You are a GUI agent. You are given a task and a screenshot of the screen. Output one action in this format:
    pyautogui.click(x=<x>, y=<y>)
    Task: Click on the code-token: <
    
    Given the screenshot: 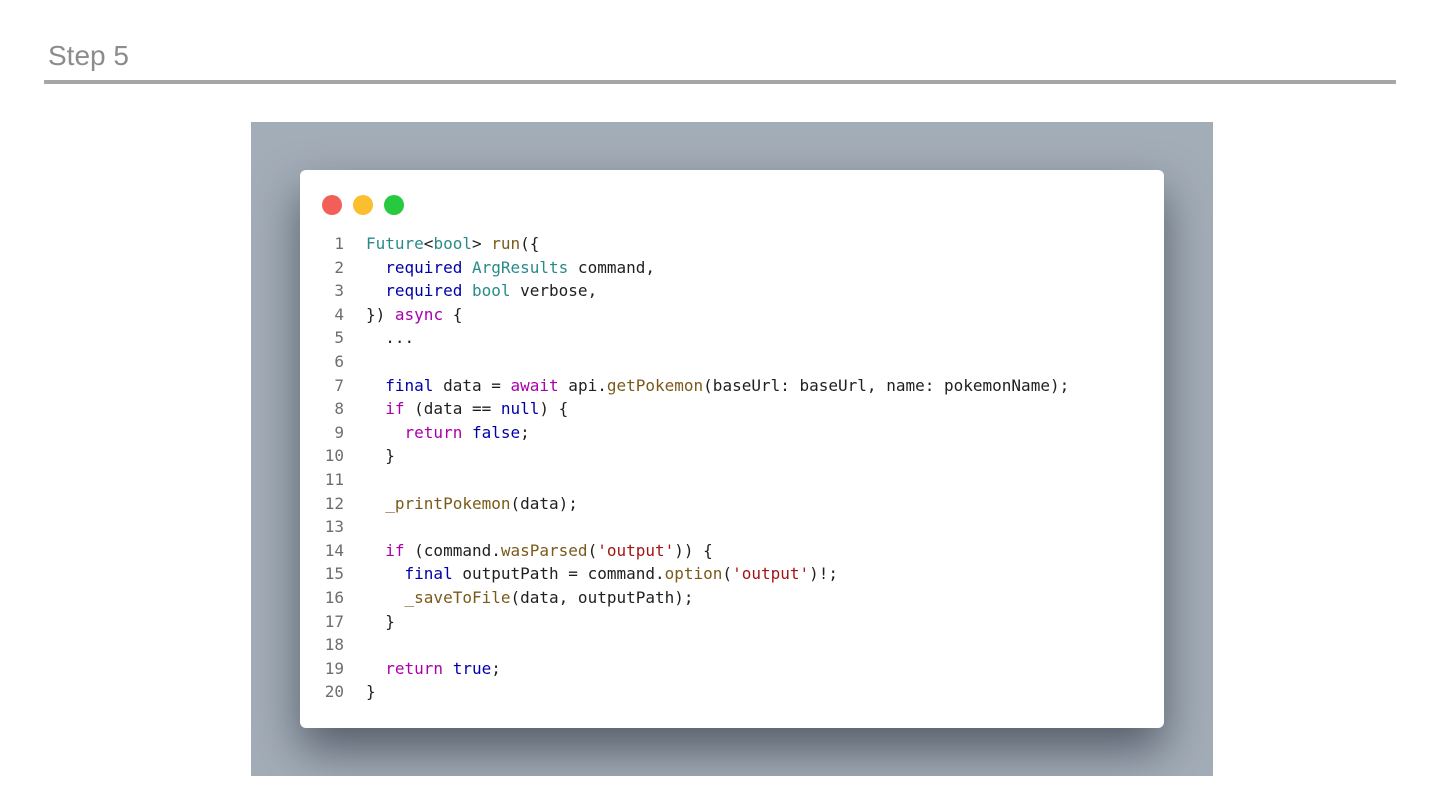 What is the action you would take?
    pyautogui.click(x=428, y=243)
    